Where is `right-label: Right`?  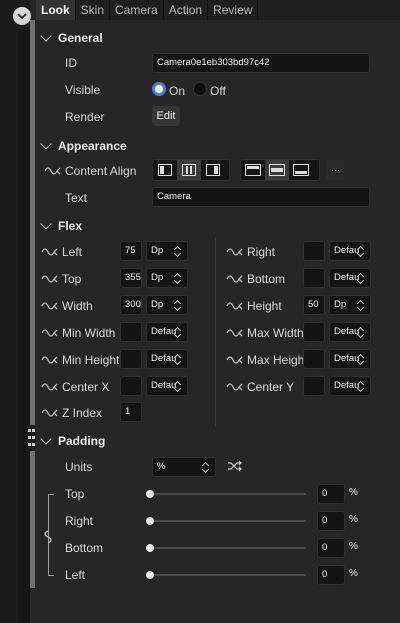
right-label: Right is located at coordinates (261, 252).